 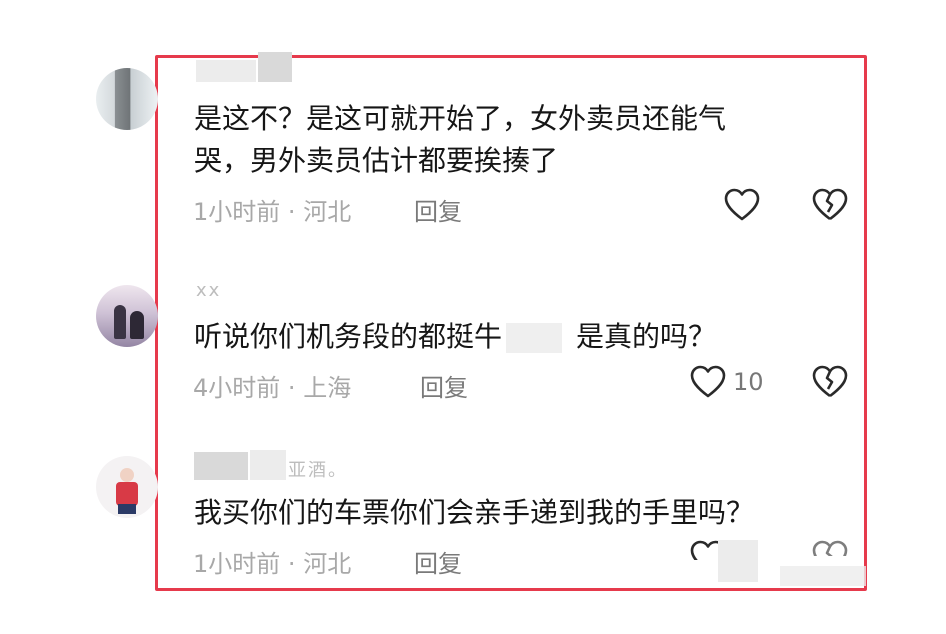 What do you see at coordinates (127, 475) in the screenshot?
I see `avatar-head` at bounding box center [127, 475].